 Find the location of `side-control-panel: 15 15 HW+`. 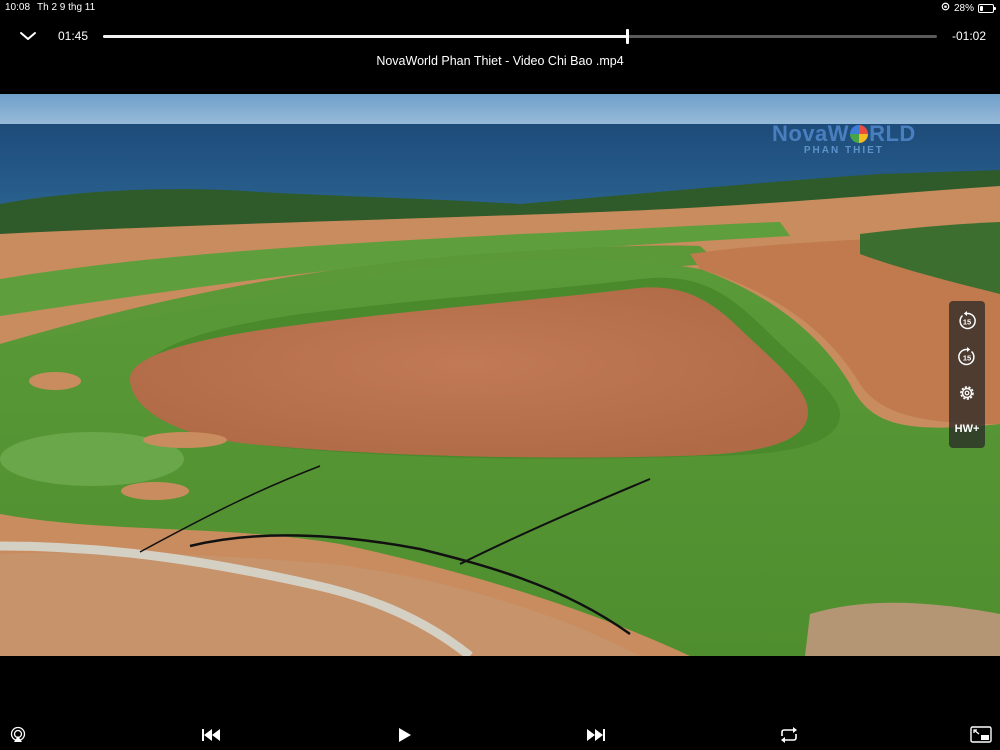

side-control-panel: 15 15 HW+ is located at coordinates (967, 374).